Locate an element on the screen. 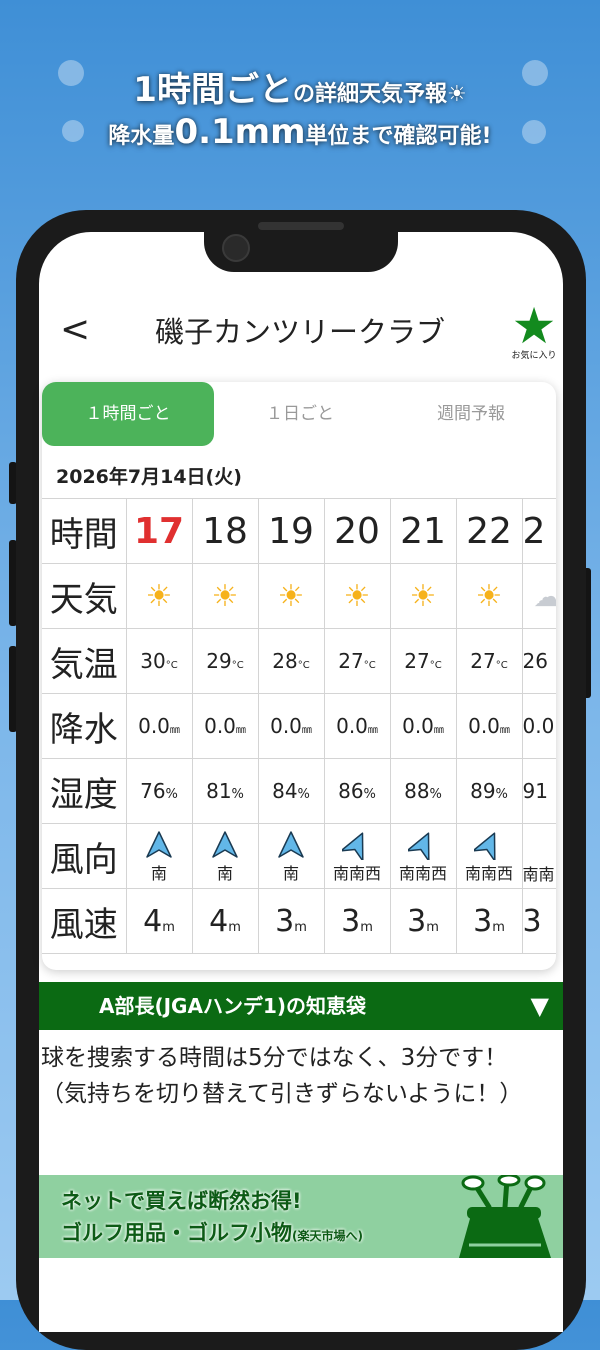 The height and width of the screenshot is (1350, 600). tab-daily: １日ごと is located at coordinates (300, 414).